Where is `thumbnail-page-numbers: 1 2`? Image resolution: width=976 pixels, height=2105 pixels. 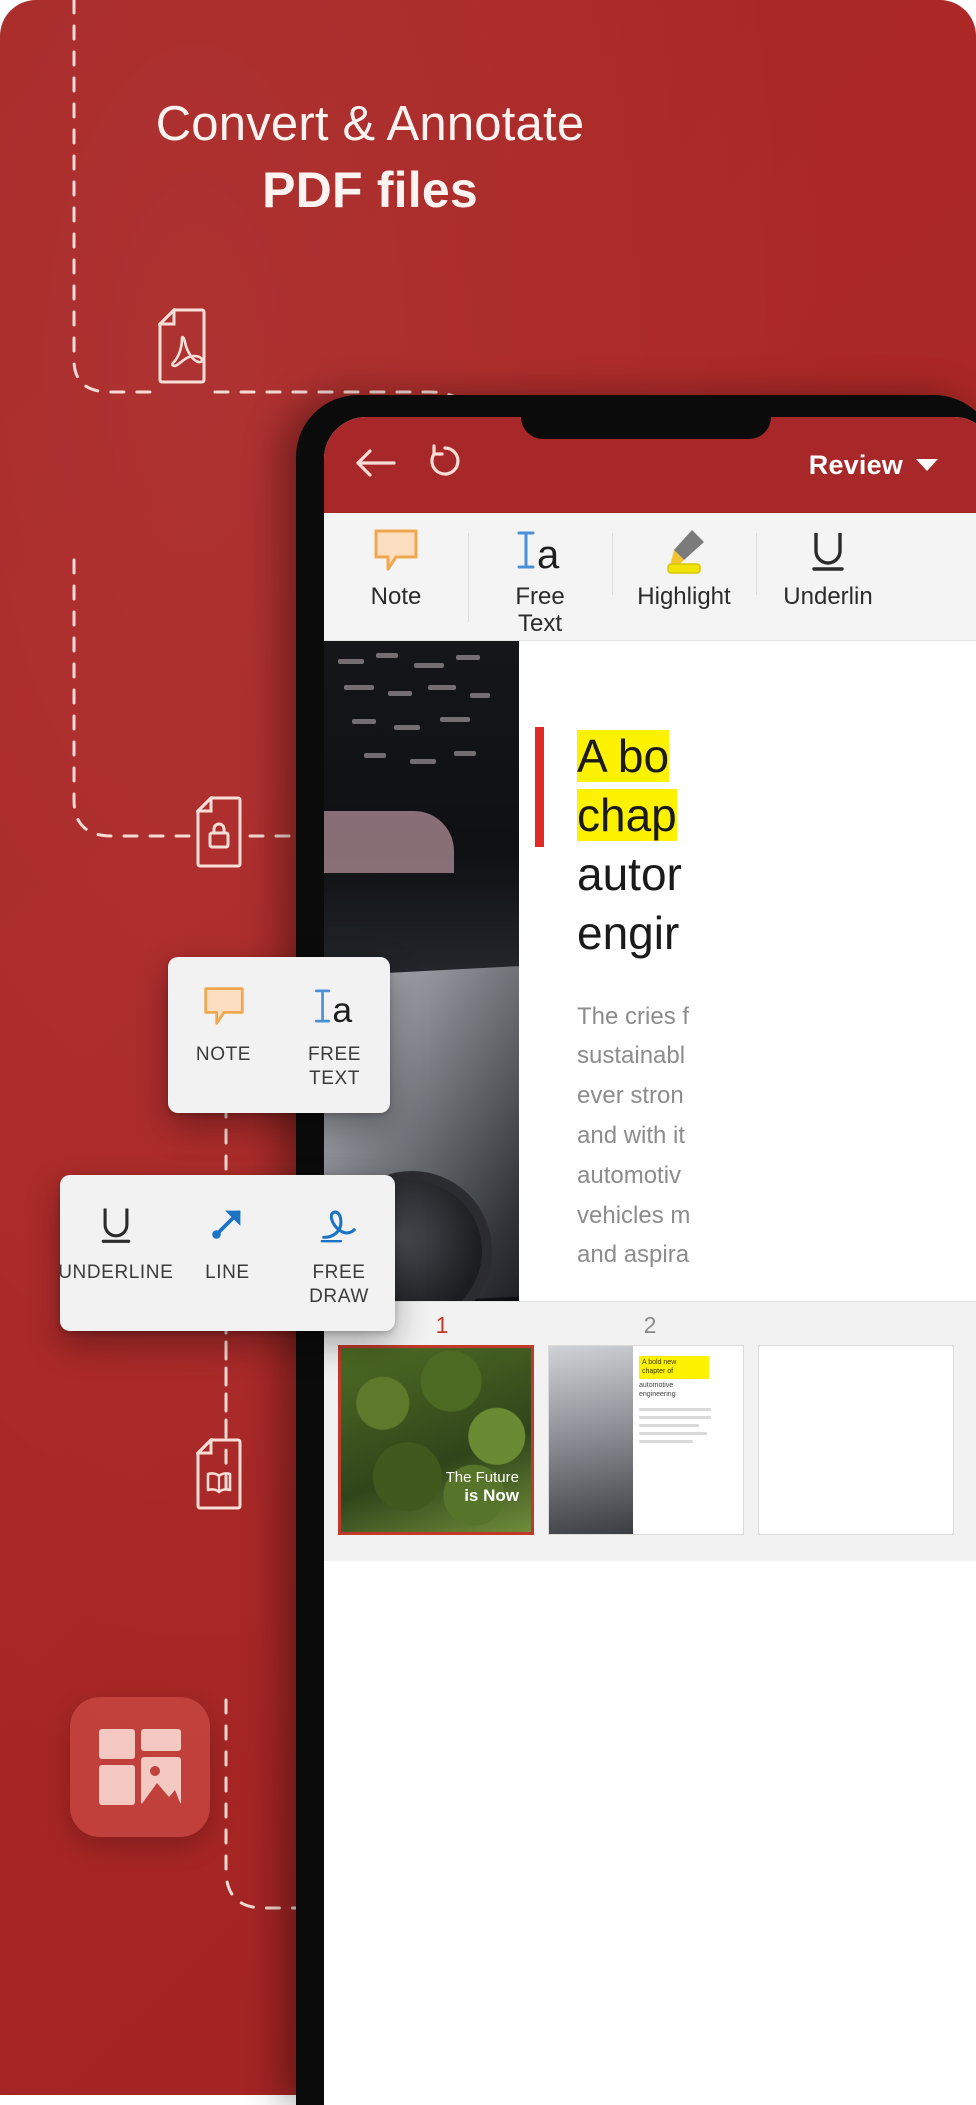
thumbnail-page-numbers: 1 2 is located at coordinates (650, 1325).